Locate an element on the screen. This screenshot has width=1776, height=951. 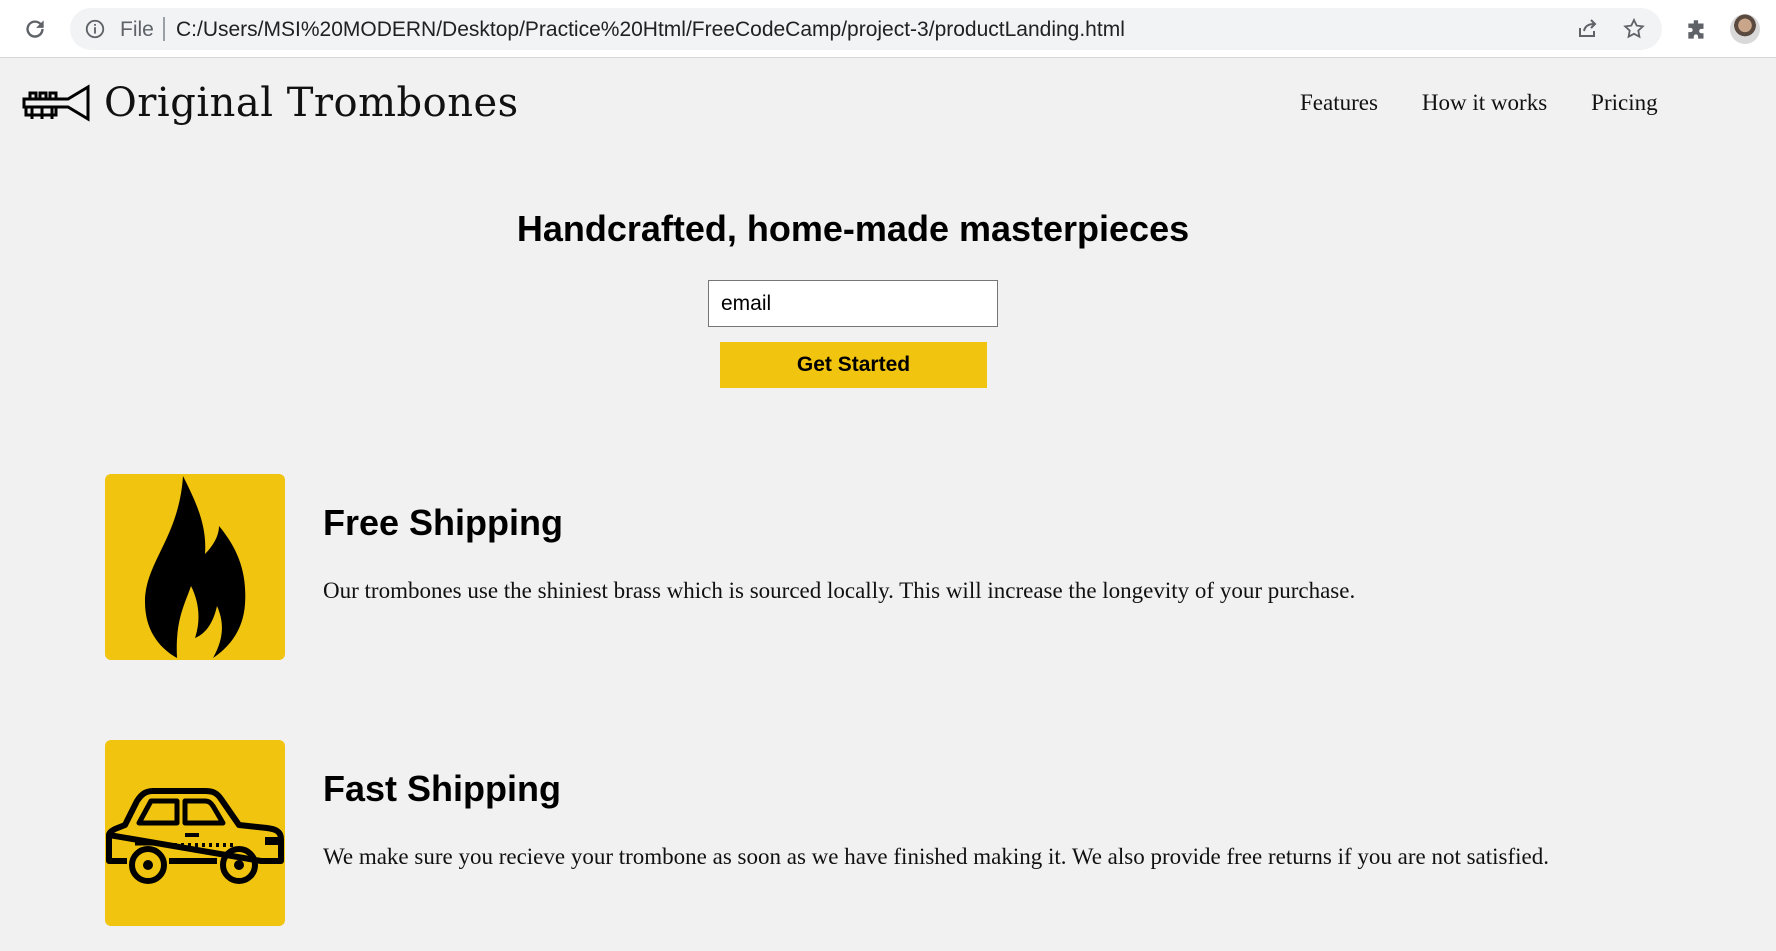
info-icon is located at coordinates (95, 29).